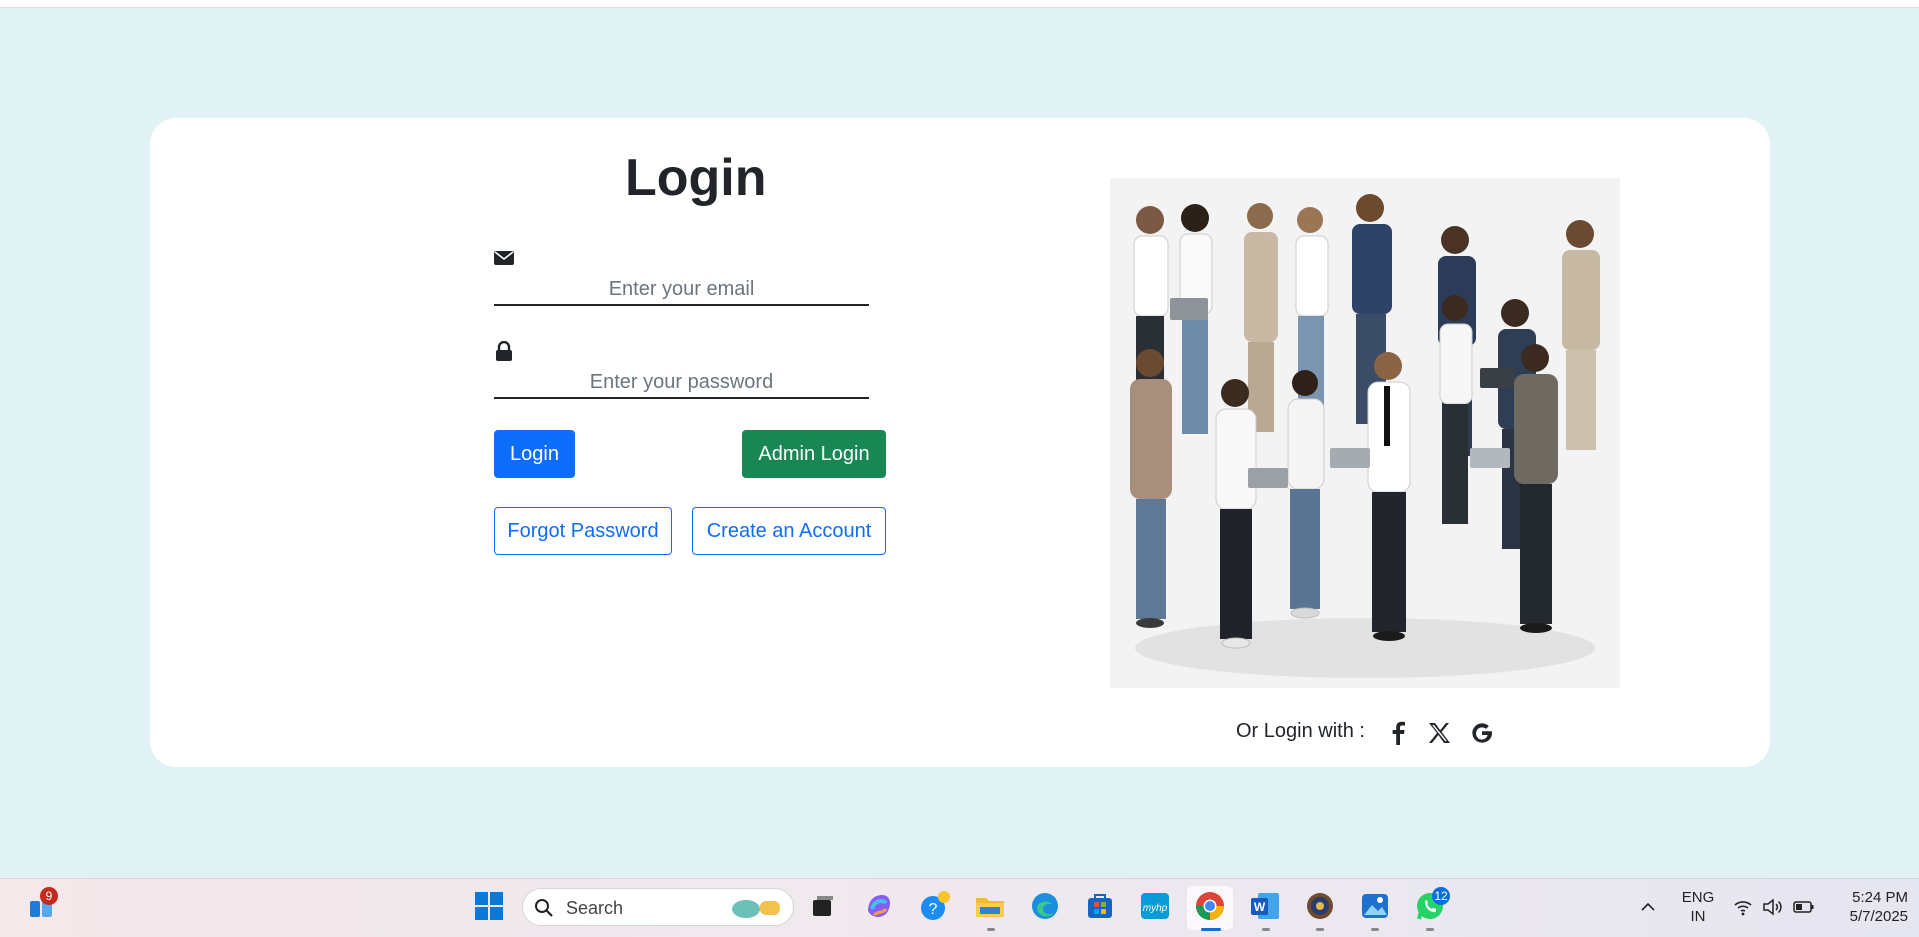  What do you see at coordinates (1045, 906) in the screenshot?
I see `edge-icon` at bounding box center [1045, 906].